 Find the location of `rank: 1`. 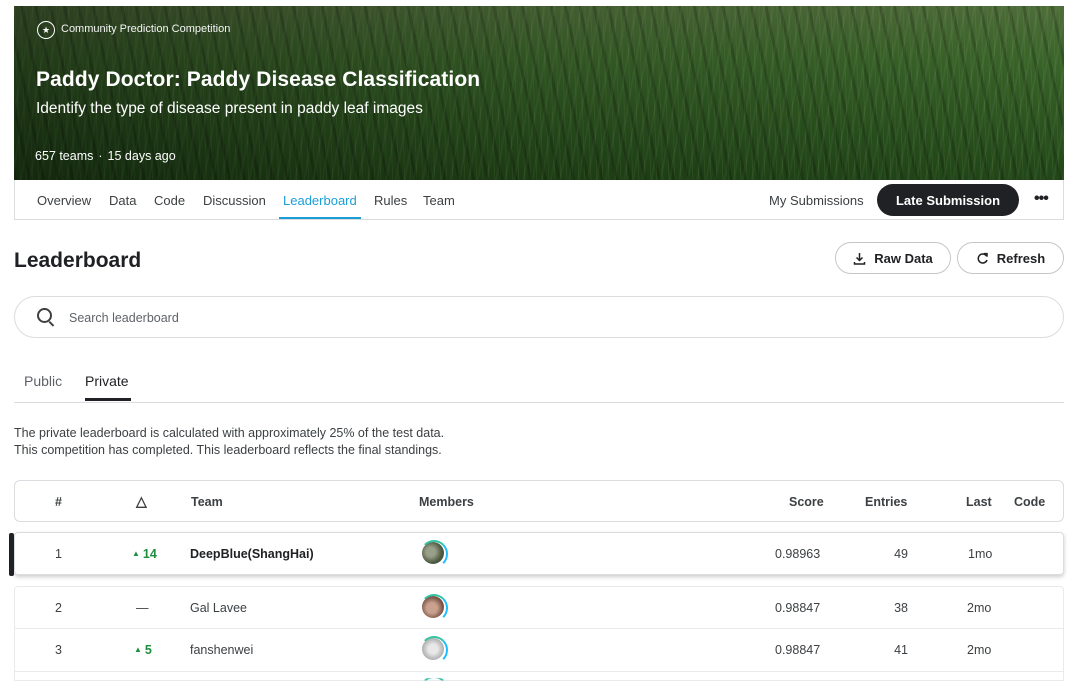

rank: 1 is located at coordinates (58, 554).